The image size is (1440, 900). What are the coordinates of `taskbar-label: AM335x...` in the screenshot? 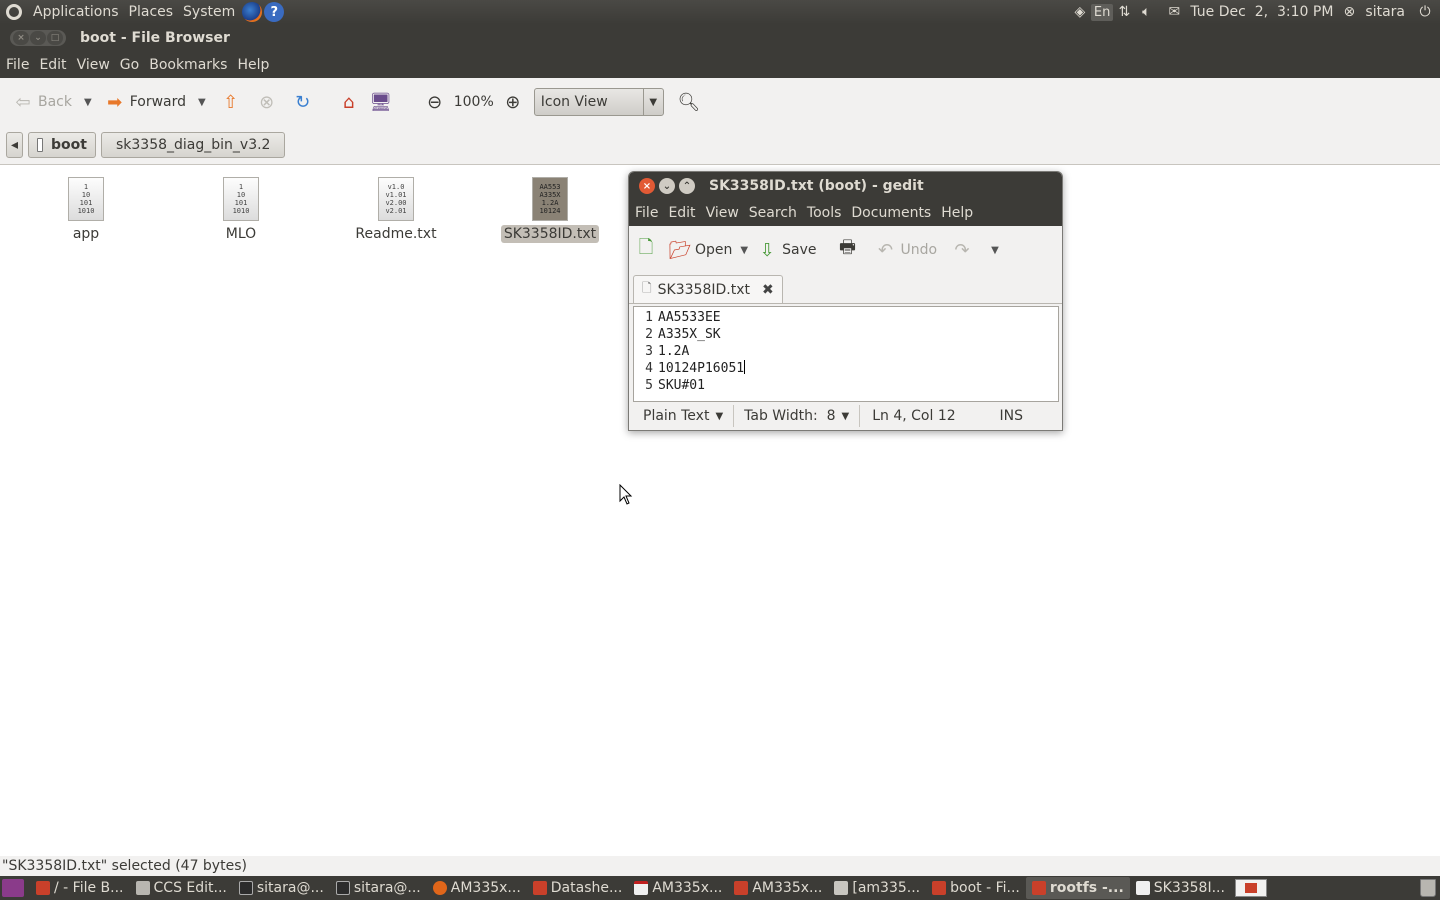 It's located at (485, 888).